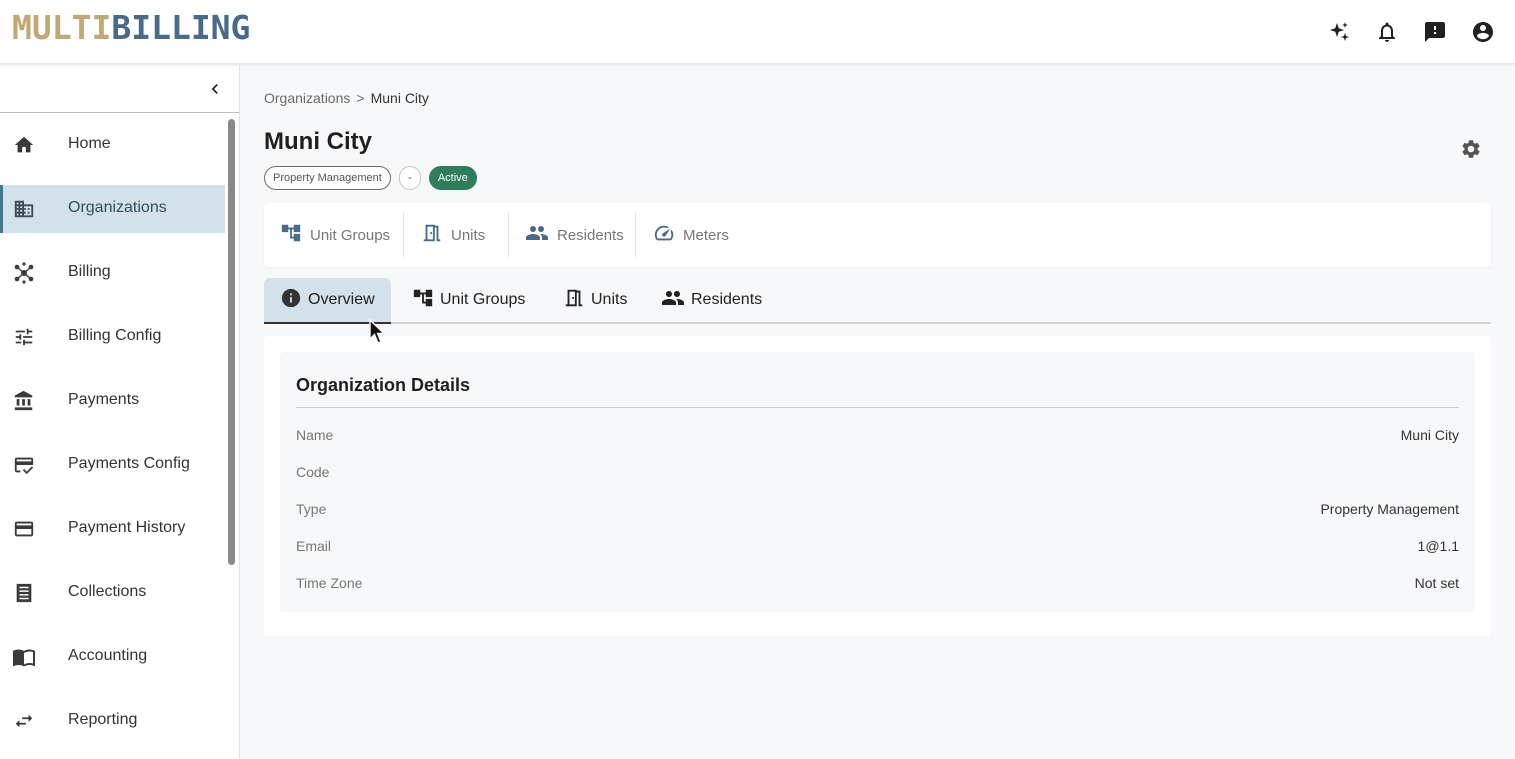 The width and height of the screenshot is (1515, 759). I want to click on sidebar-item-label: Payments Config, so click(129, 463).